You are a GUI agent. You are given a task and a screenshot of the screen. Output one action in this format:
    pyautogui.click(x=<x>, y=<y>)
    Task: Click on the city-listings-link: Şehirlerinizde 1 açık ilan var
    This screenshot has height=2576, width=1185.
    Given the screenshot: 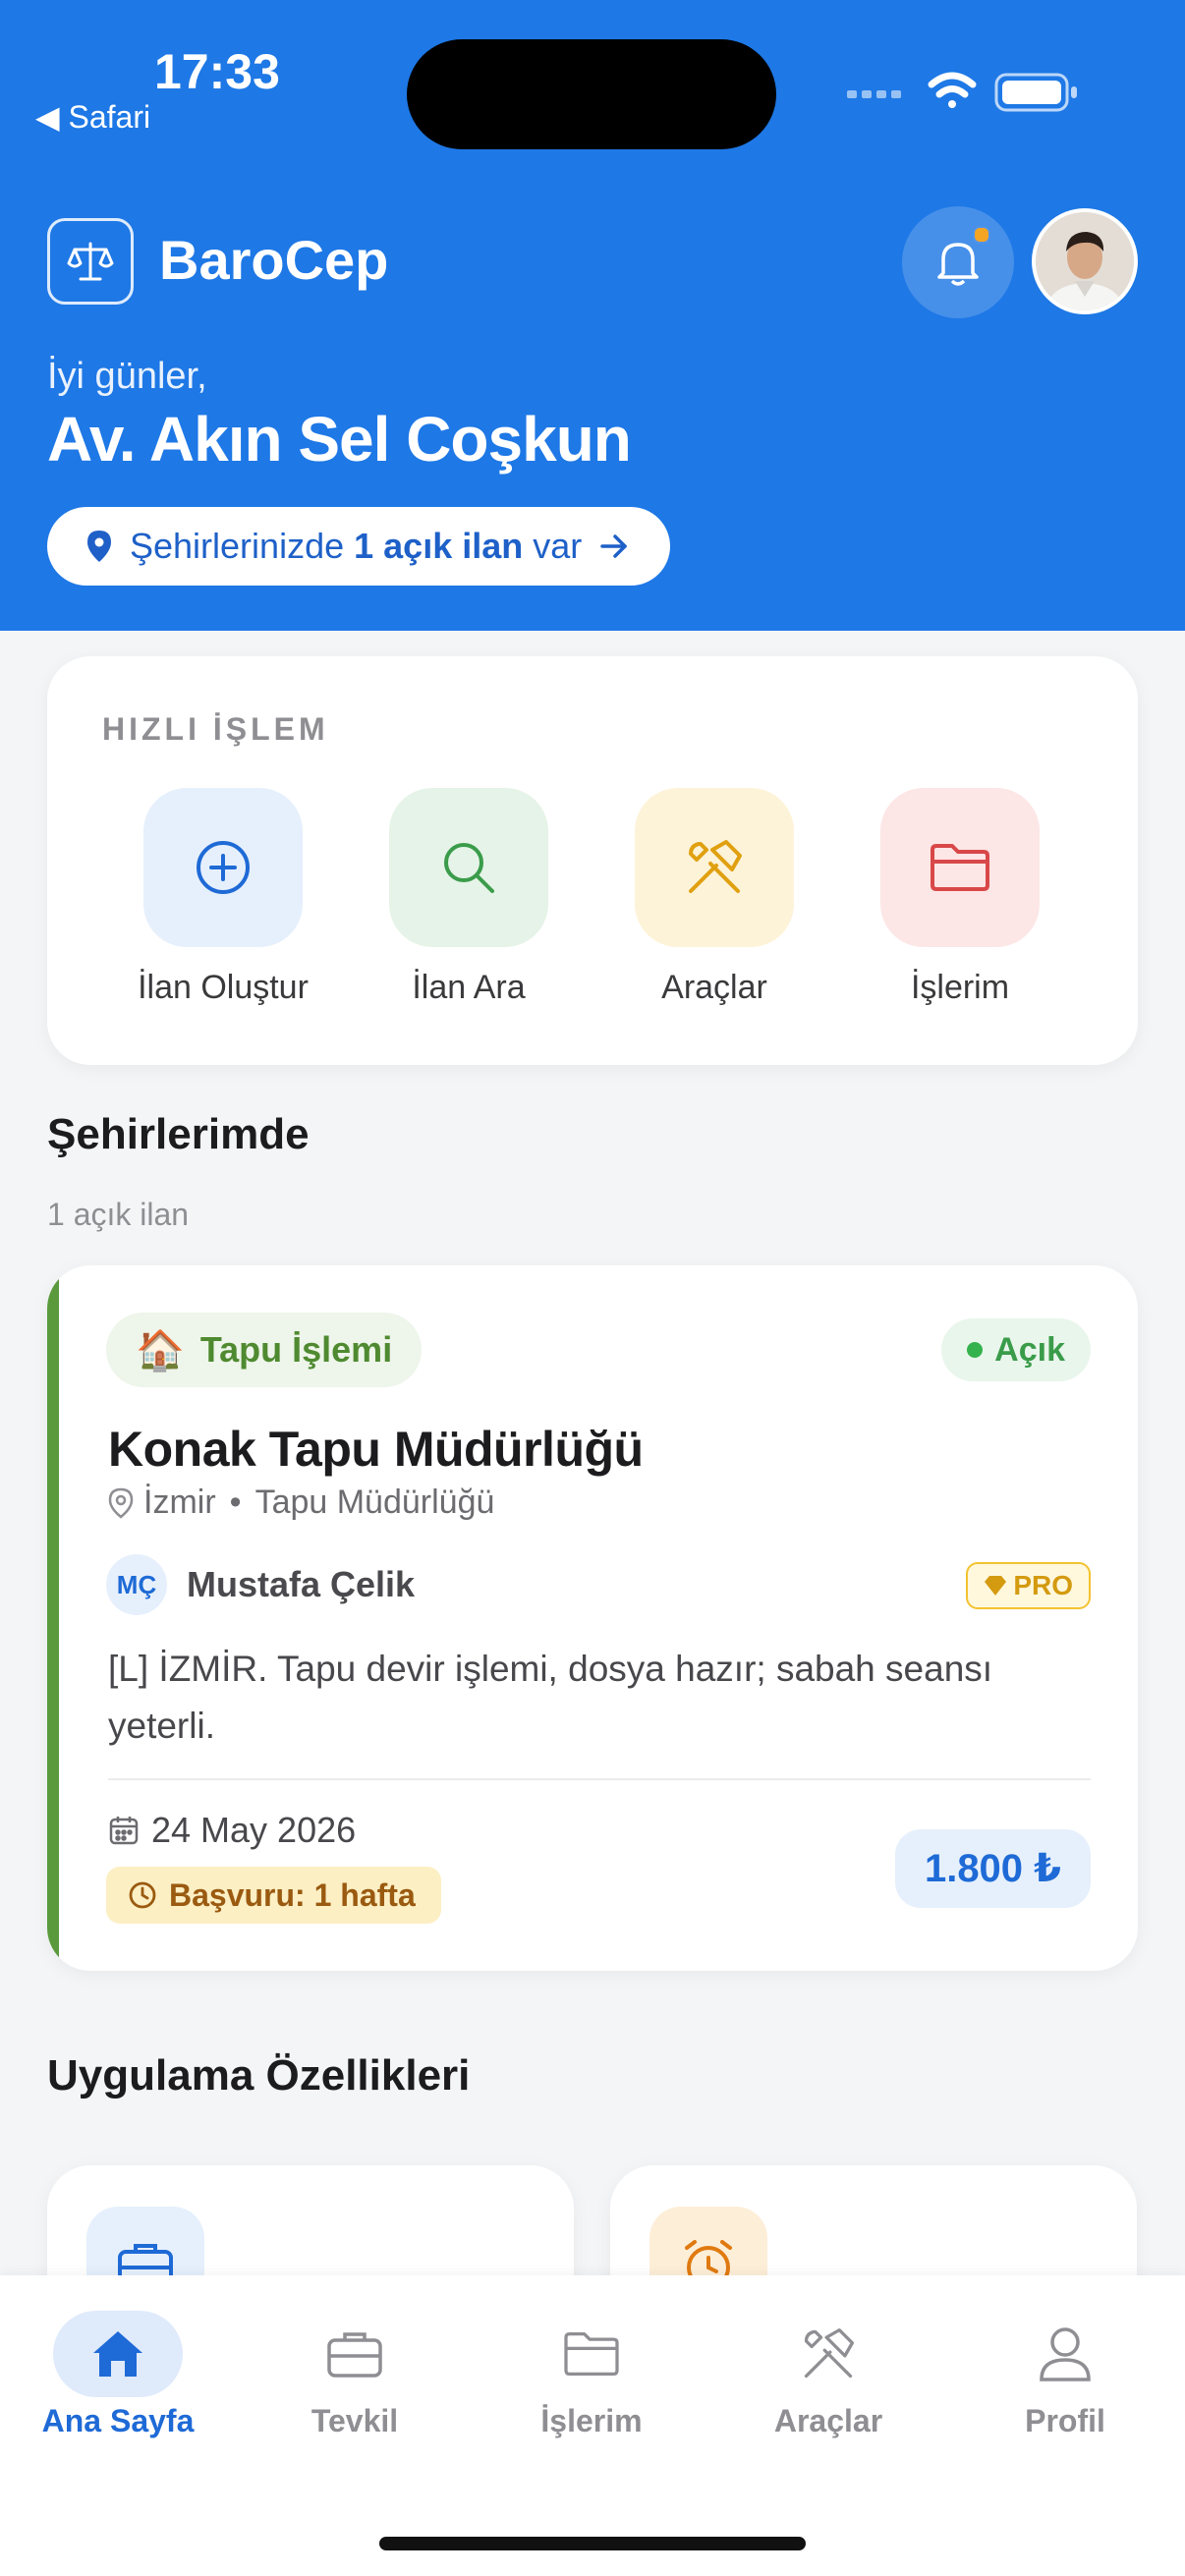 What is the action you would take?
    pyautogui.click(x=359, y=546)
    